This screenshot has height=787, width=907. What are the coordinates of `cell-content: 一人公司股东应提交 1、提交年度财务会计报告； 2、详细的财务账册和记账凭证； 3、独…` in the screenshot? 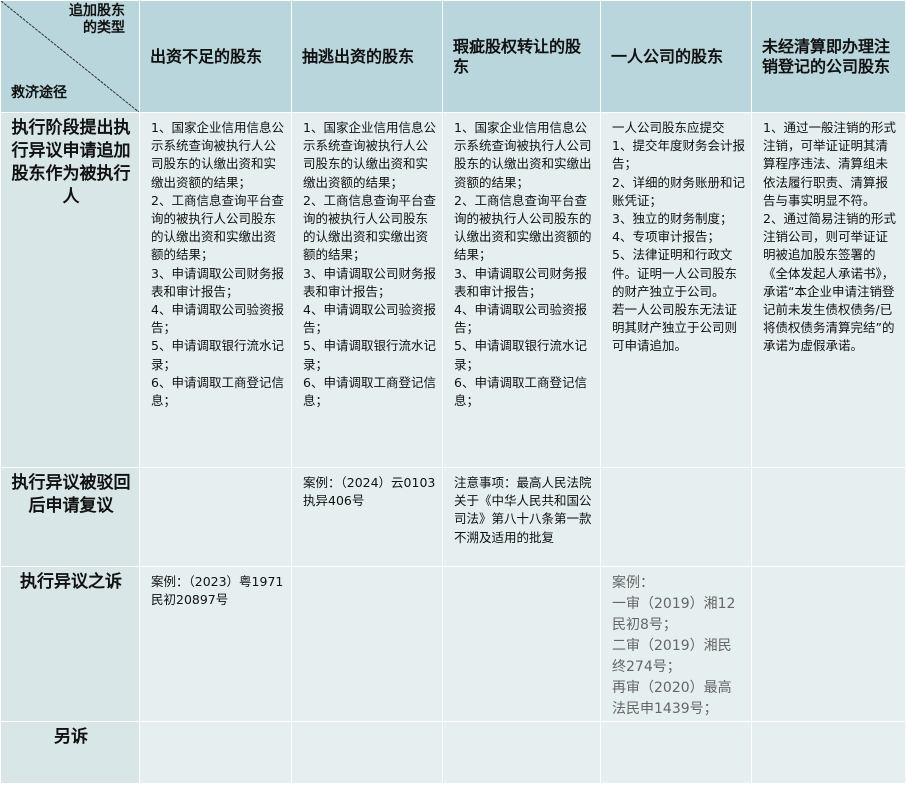 It's located at (676, 235).